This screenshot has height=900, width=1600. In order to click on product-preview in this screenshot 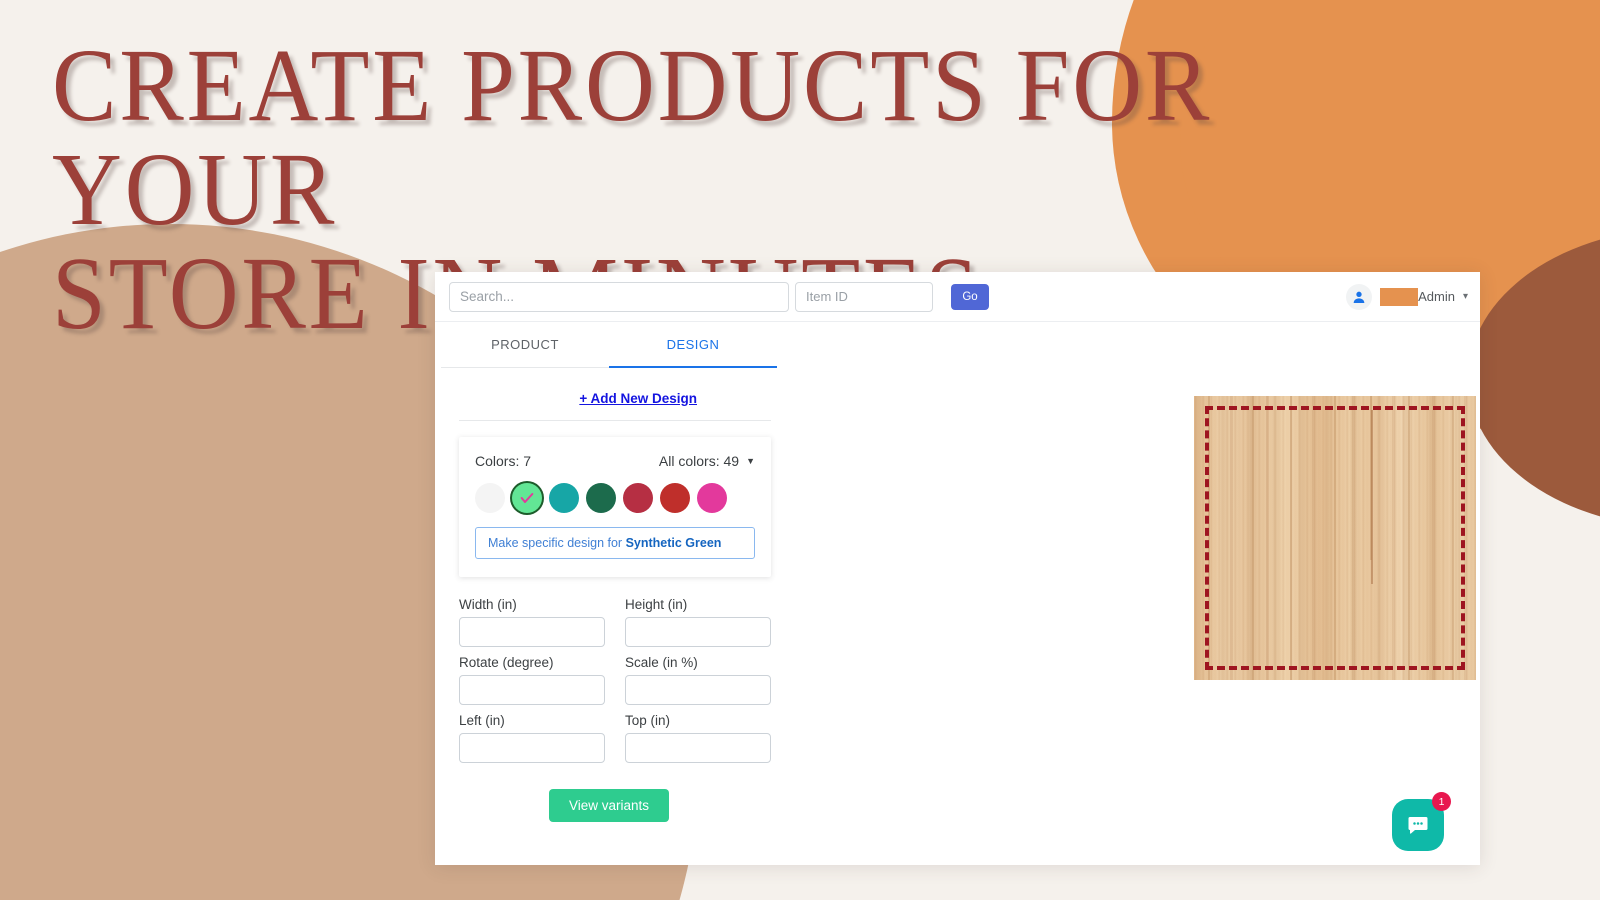, I will do `click(1335, 538)`.